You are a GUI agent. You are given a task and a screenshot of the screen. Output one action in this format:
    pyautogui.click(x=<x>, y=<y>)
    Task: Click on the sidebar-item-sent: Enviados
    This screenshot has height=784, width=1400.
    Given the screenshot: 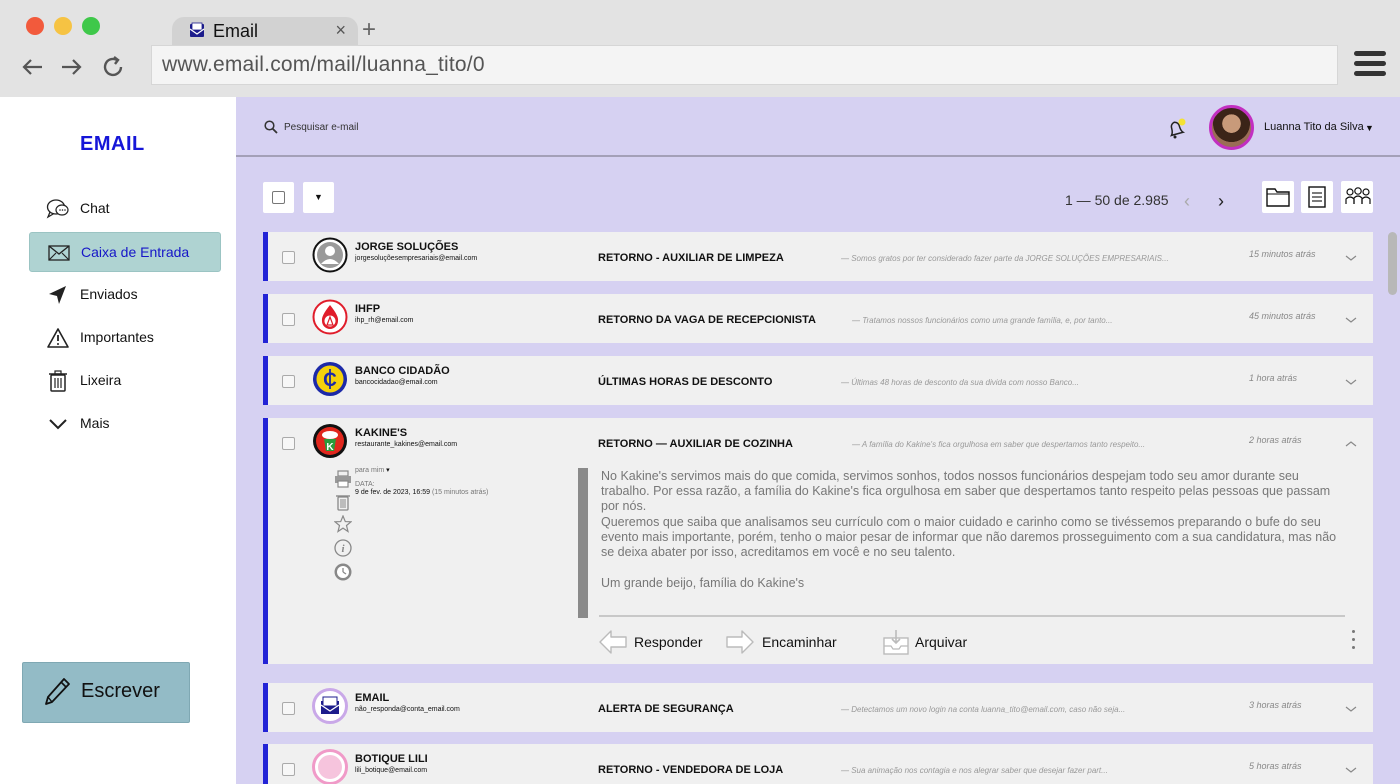 What is the action you would take?
    pyautogui.click(x=125, y=295)
    